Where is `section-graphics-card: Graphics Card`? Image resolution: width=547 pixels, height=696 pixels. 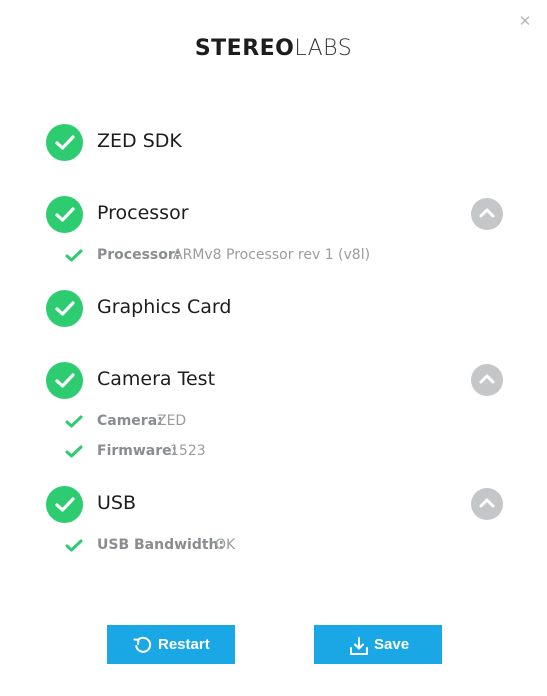
section-graphics-card: Graphics Card is located at coordinates (275, 309).